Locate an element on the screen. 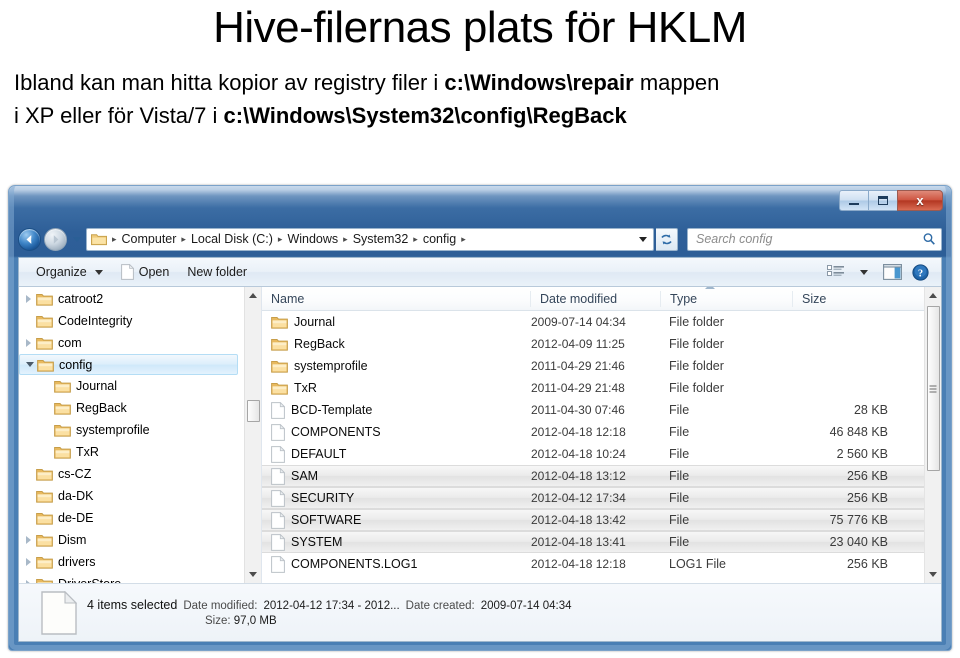  tree-twisty-config is located at coordinates (29, 364).